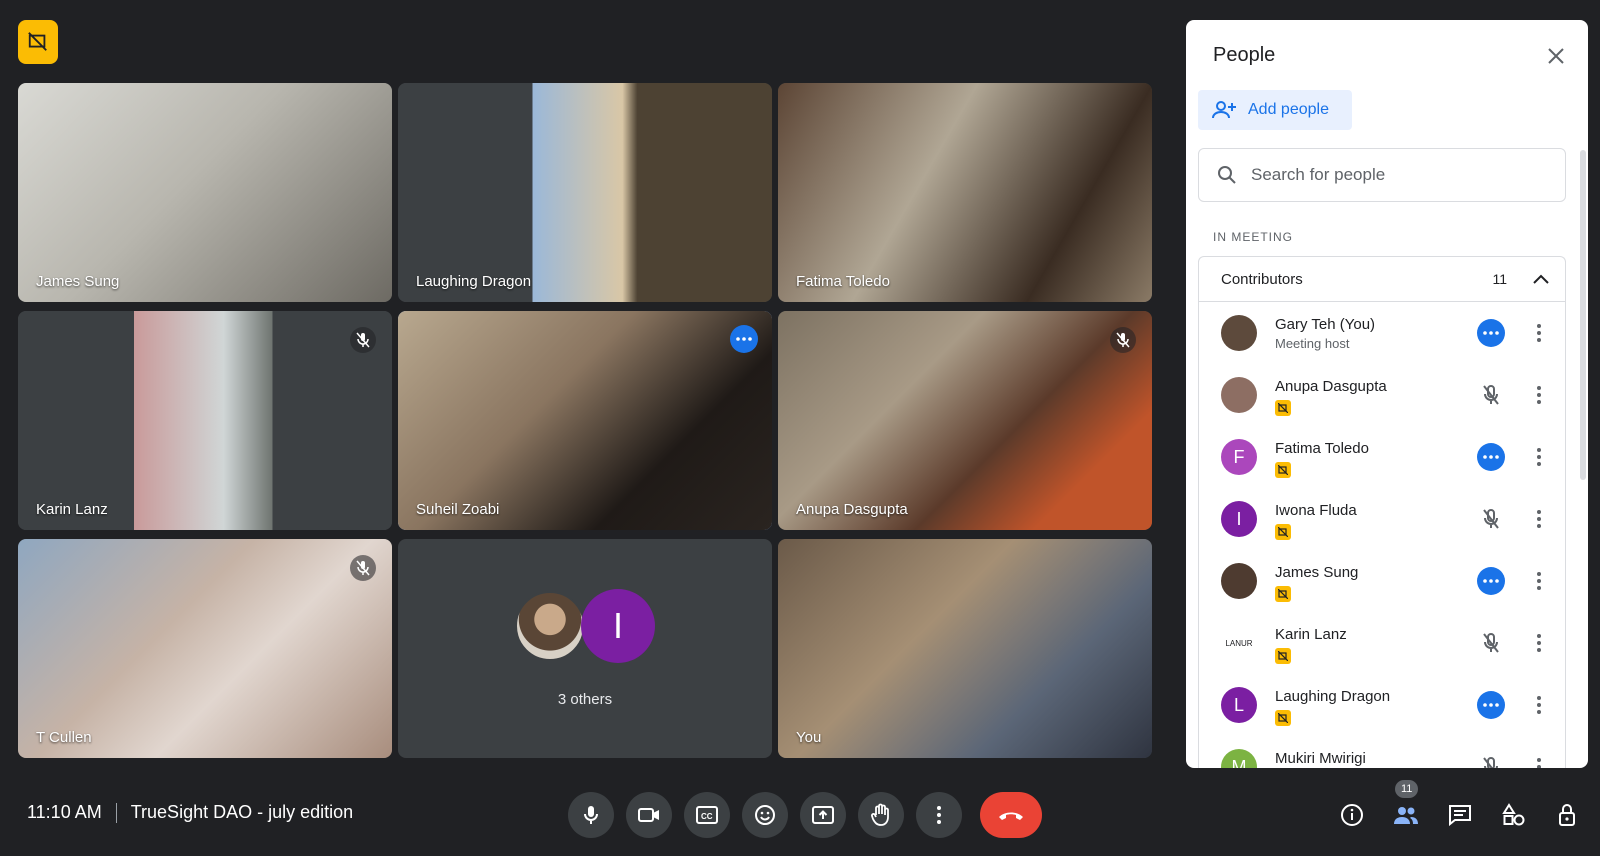 This screenshot has height=856, width=1600. I want to click on people-button: 11, so click(1406, 809).